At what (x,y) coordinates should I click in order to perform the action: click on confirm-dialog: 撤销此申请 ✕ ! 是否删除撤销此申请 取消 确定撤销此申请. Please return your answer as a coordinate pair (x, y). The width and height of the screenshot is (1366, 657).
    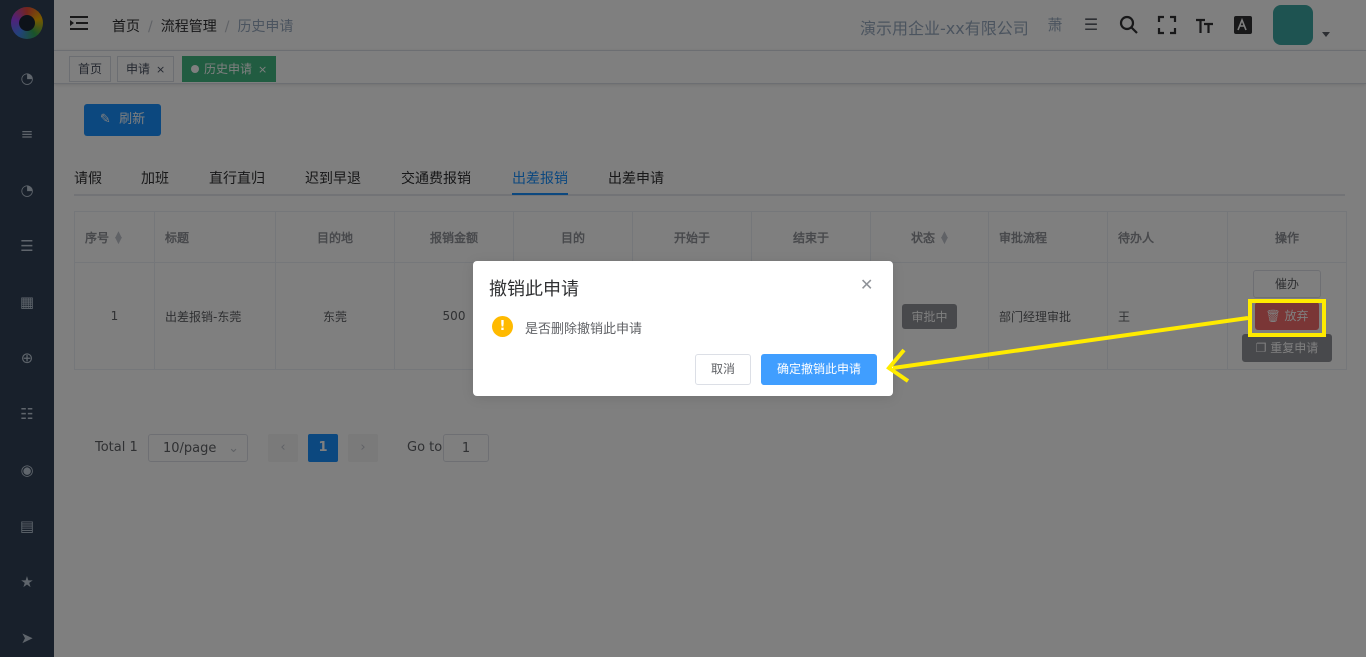
    Looking at the image, I should click on (683, 328).